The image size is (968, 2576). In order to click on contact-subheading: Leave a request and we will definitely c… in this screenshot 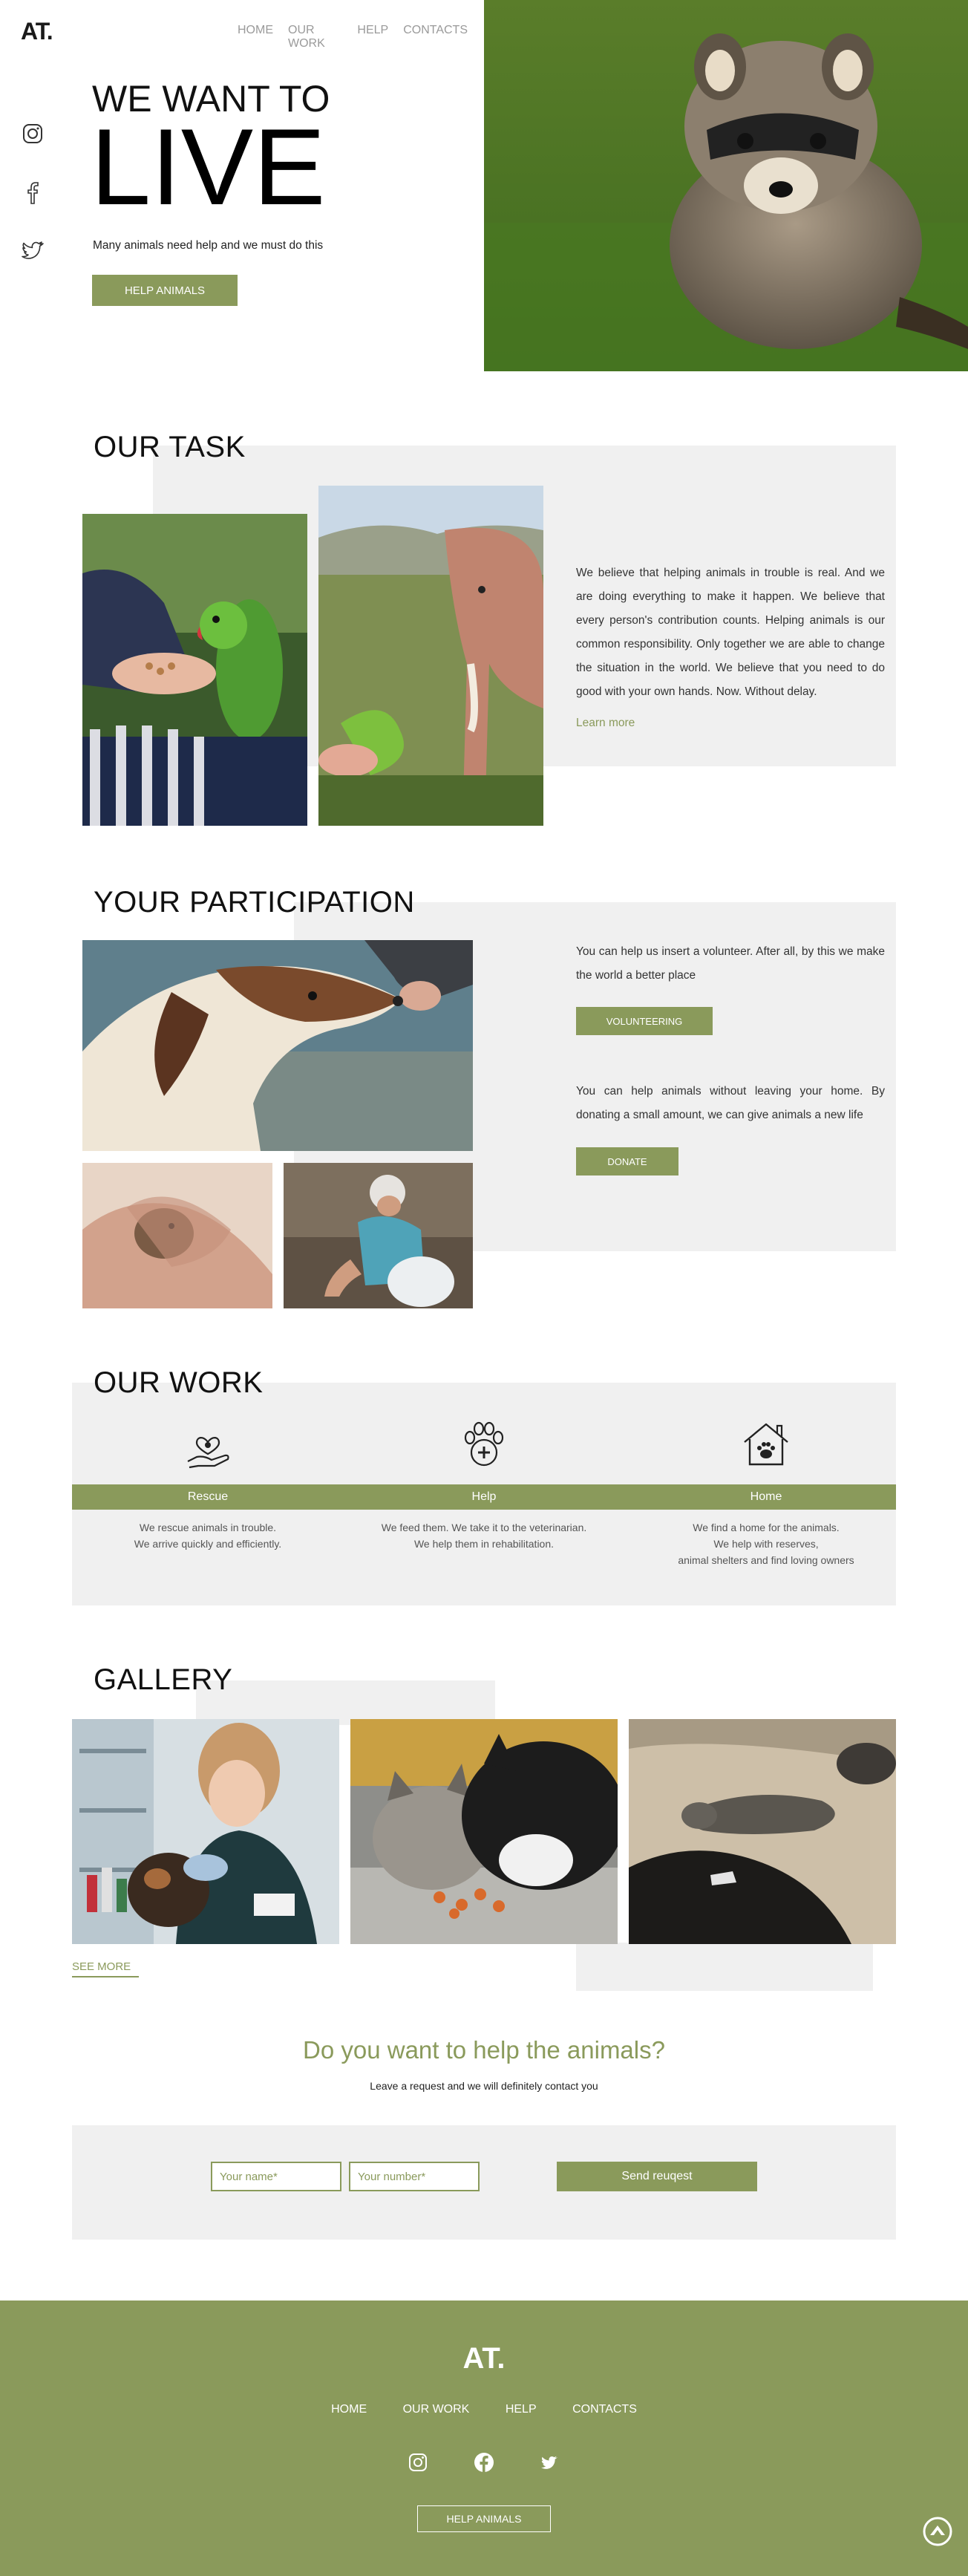, I will do `click(484, 2086)`.